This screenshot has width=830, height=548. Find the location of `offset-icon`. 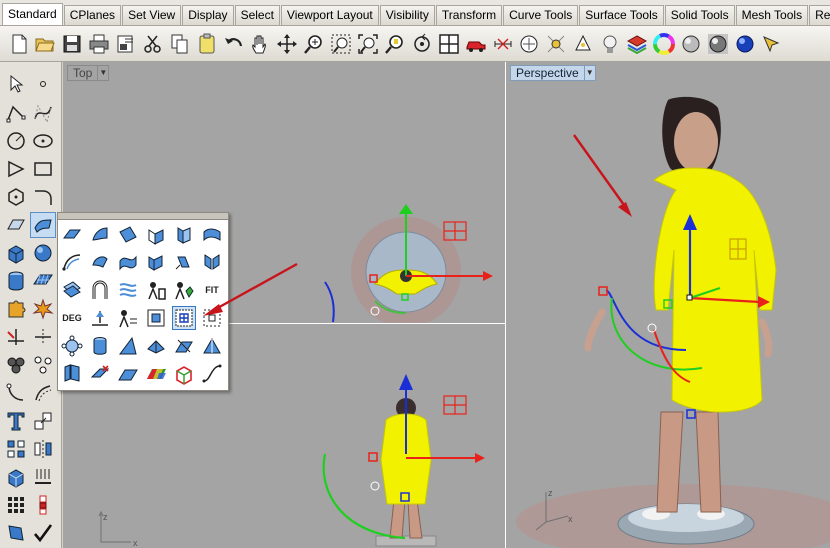

offset-icon is located at coordinates (43, 393).